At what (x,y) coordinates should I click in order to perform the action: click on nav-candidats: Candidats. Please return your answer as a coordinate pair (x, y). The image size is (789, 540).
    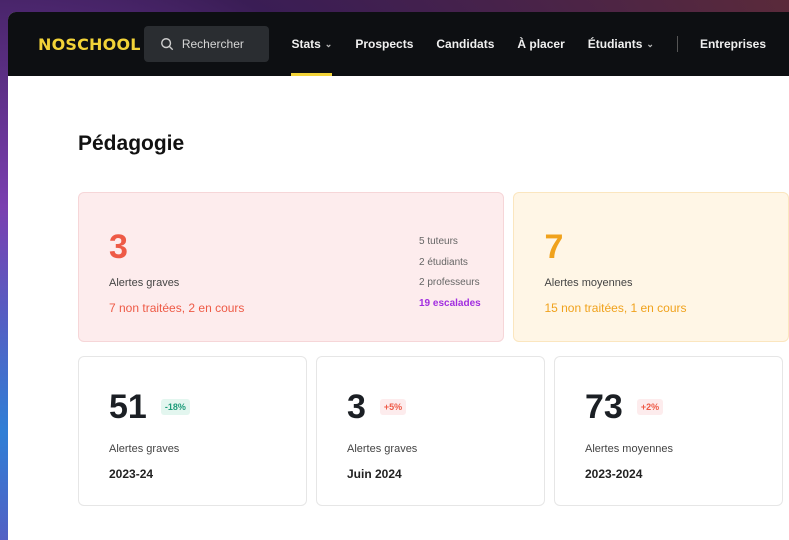
    Looking at the image, I should click on (465, 44).